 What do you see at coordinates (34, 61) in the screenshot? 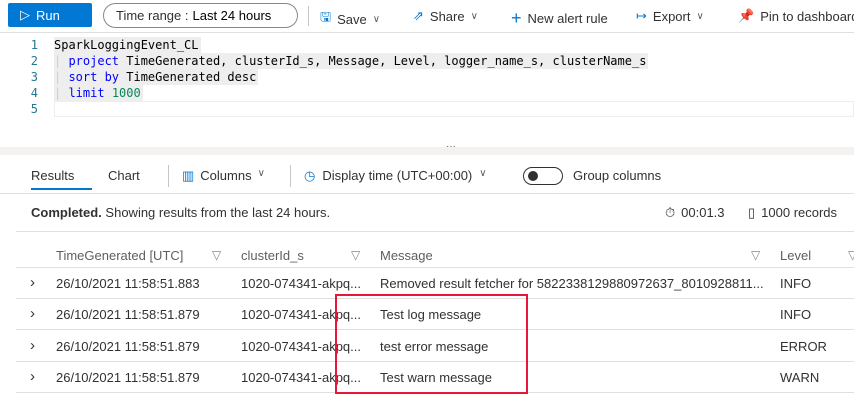
I see `line-number: 2` at bounding box center [34, 61].